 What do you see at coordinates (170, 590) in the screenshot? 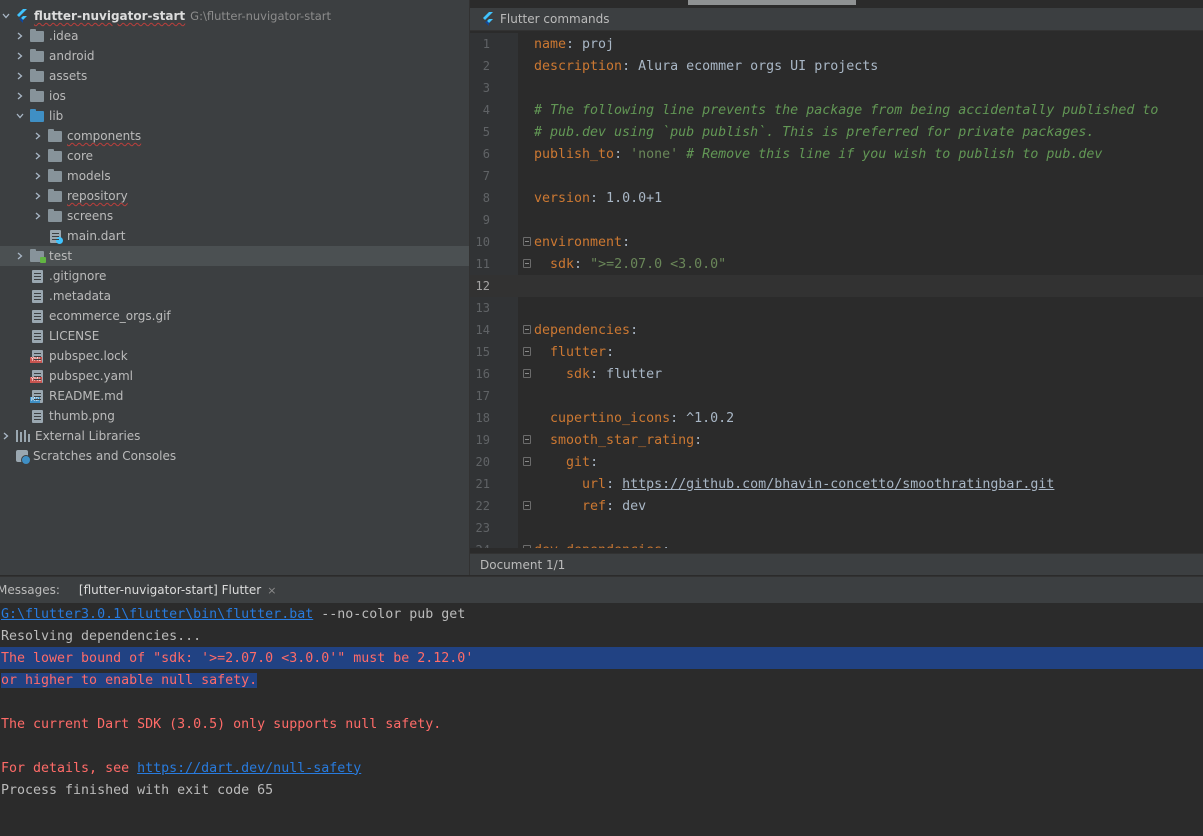
I see `console-tab-label: [flutter-nuvigator-start] Flutter` at bounding box center [170, 590].